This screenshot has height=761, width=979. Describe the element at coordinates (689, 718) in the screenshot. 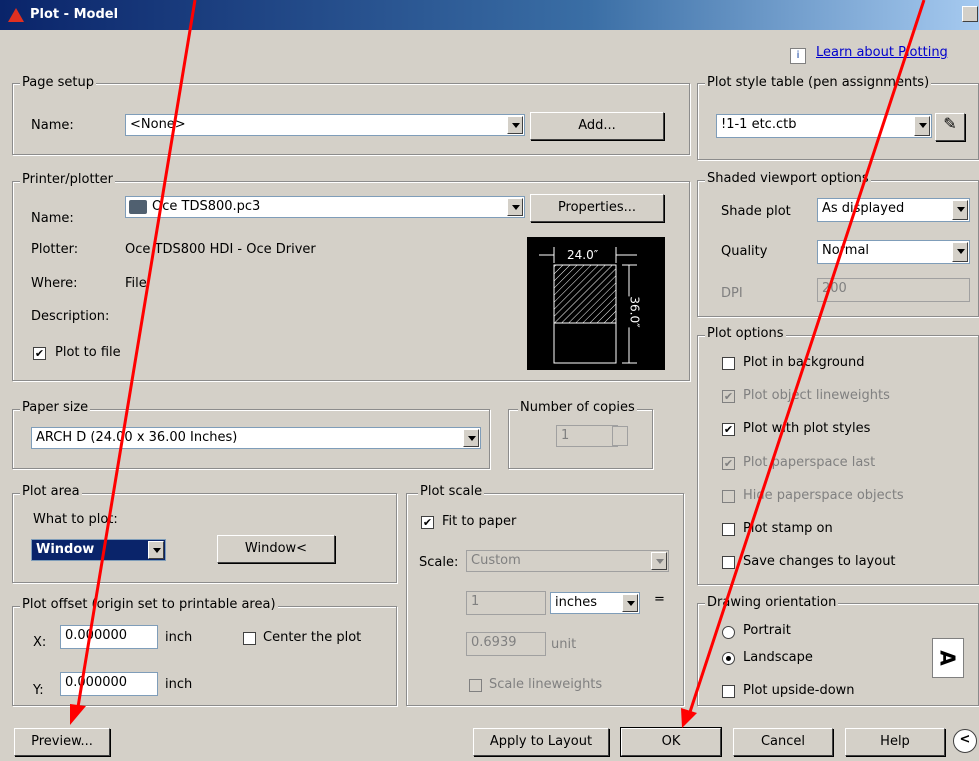

I see `annotation-arrowhead-ok` at that location.